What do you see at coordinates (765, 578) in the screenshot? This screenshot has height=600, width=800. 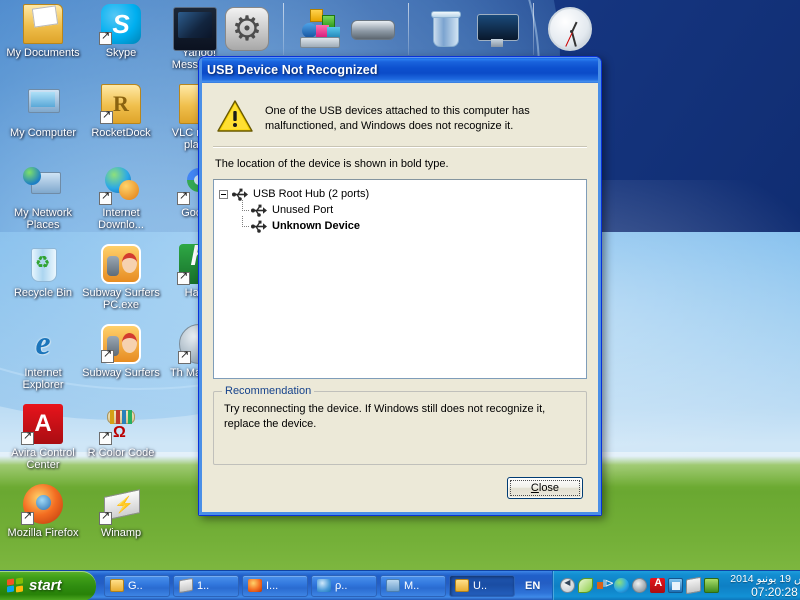 I see `clock-date: الخميس 19 يونيو 2014` at bounding box center [765, 578].